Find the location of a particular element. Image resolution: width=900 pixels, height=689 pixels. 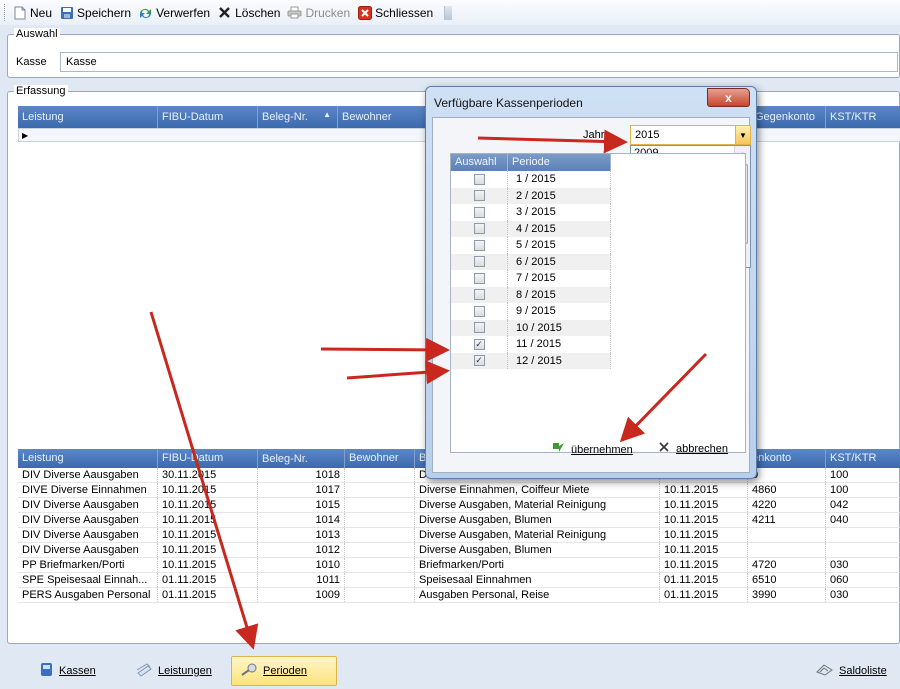

period-row: 6 / 2015 is located at coordinates (531, 261).